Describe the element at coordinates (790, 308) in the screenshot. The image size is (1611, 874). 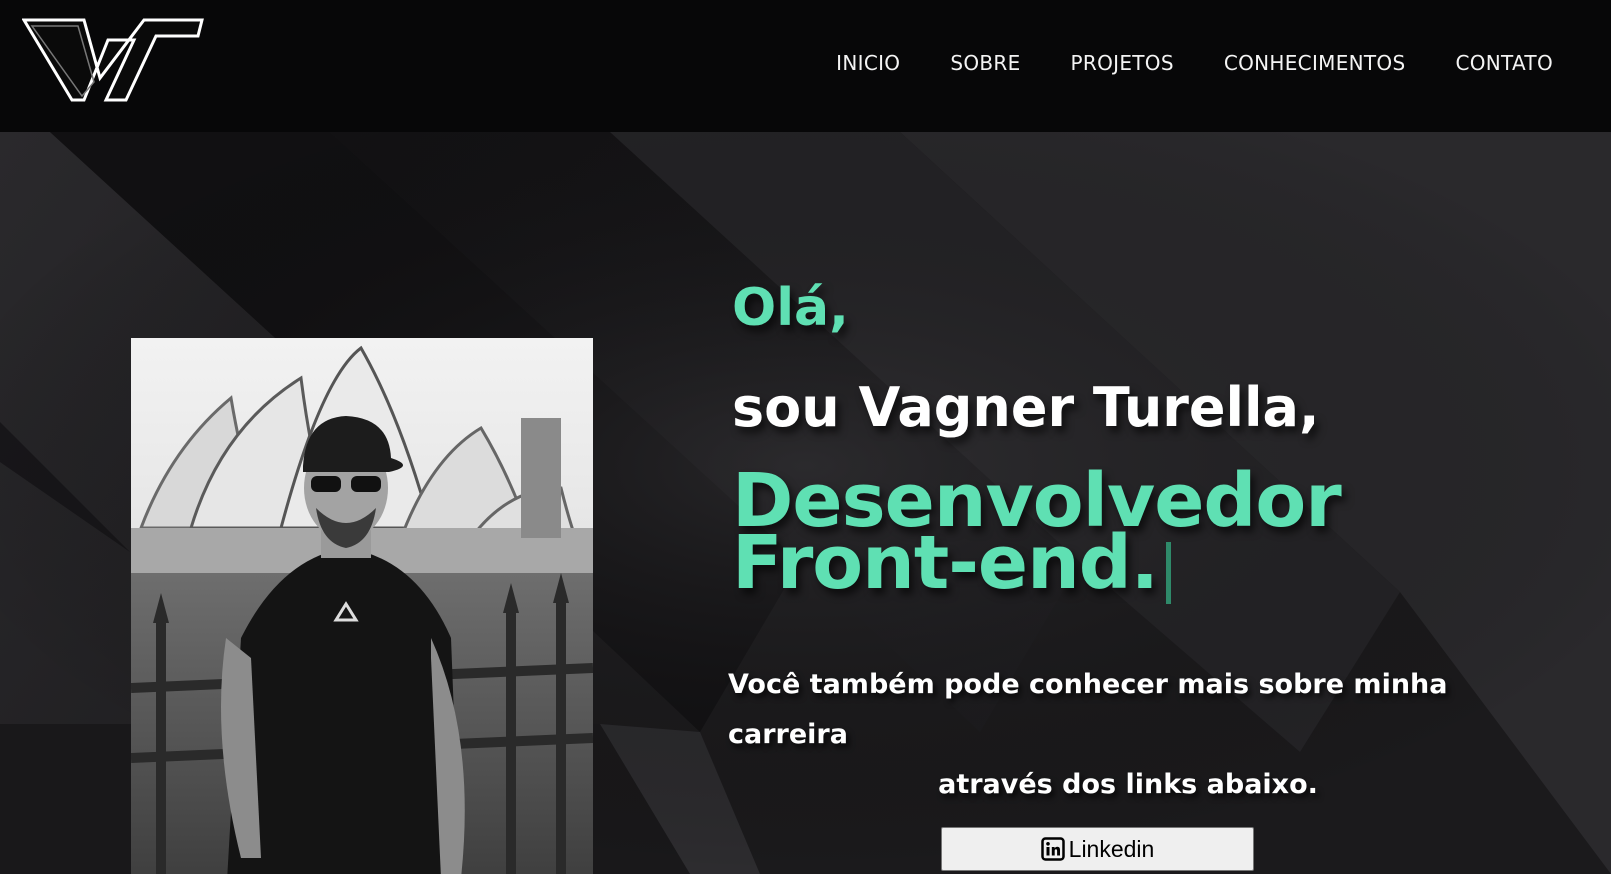
I see `hero-greeting: Olá,` at that location.